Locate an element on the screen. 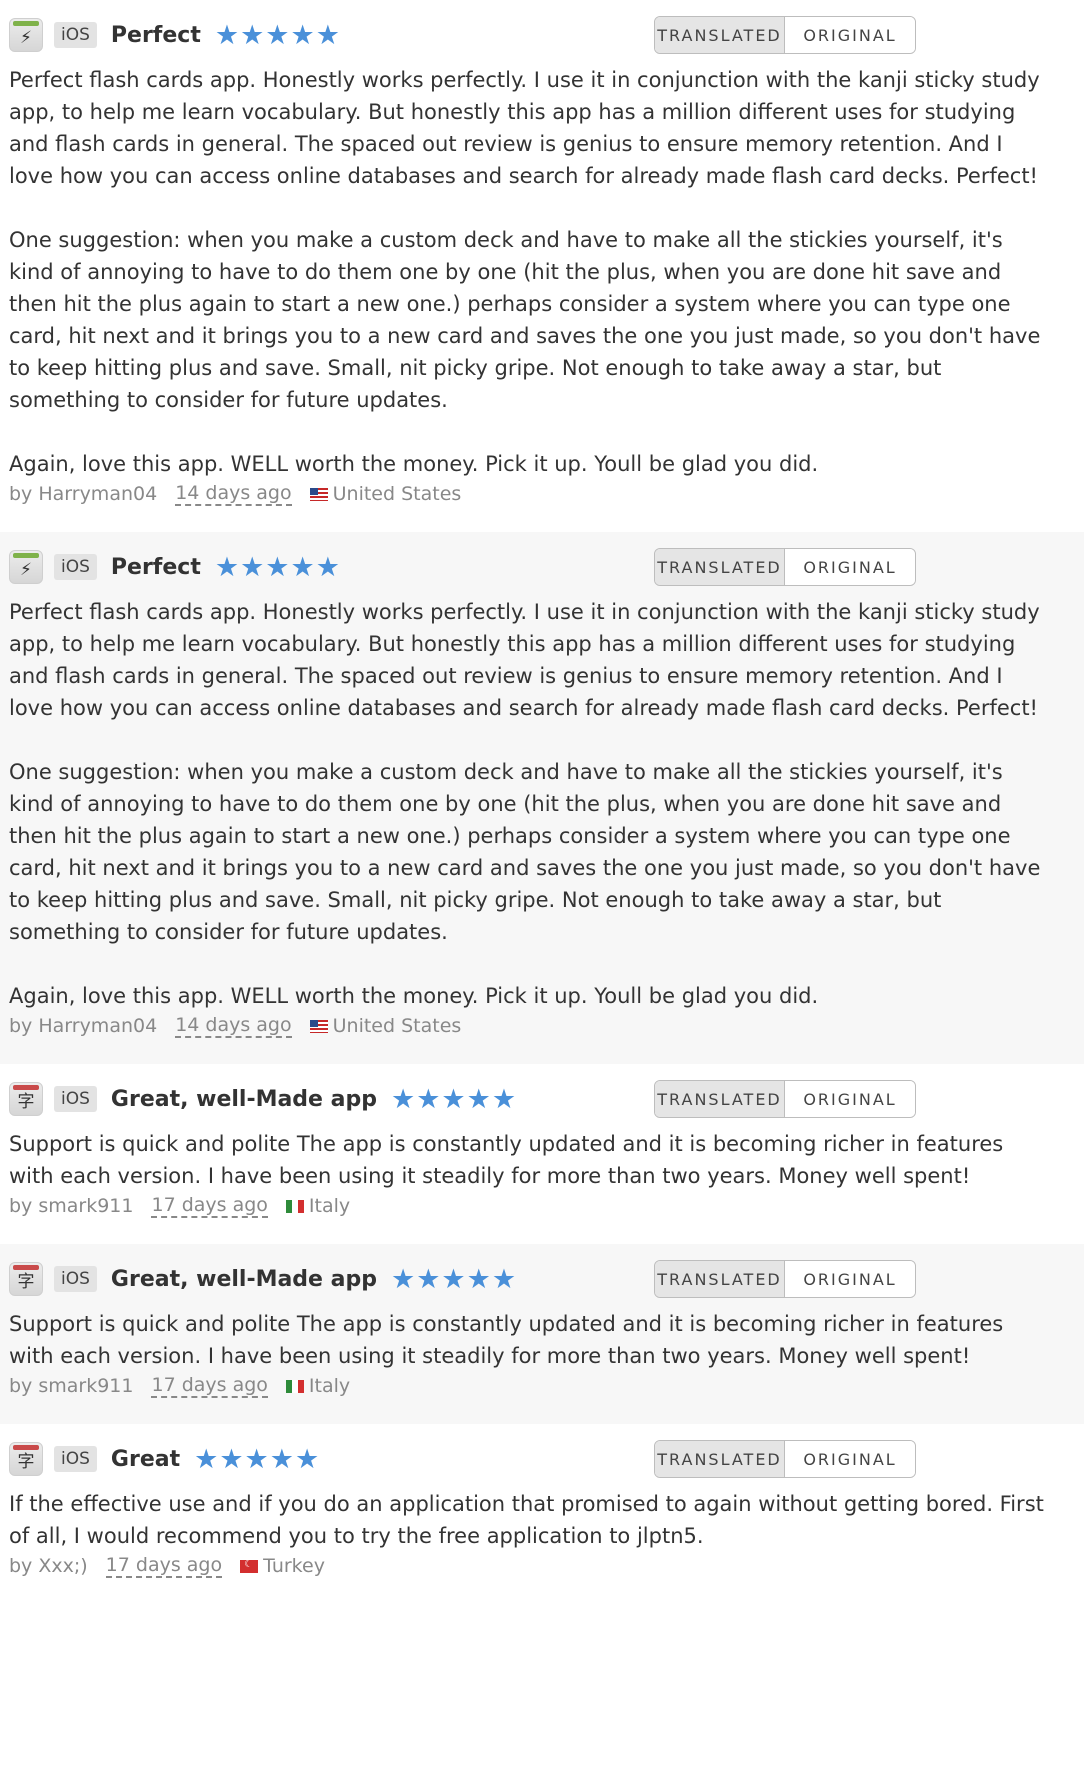 Image resolution: width=1084 pixels, height=1782 pixels. review-meta: by Xxx;) 17 days ago Turkey is located at coordinates (528, 1579).